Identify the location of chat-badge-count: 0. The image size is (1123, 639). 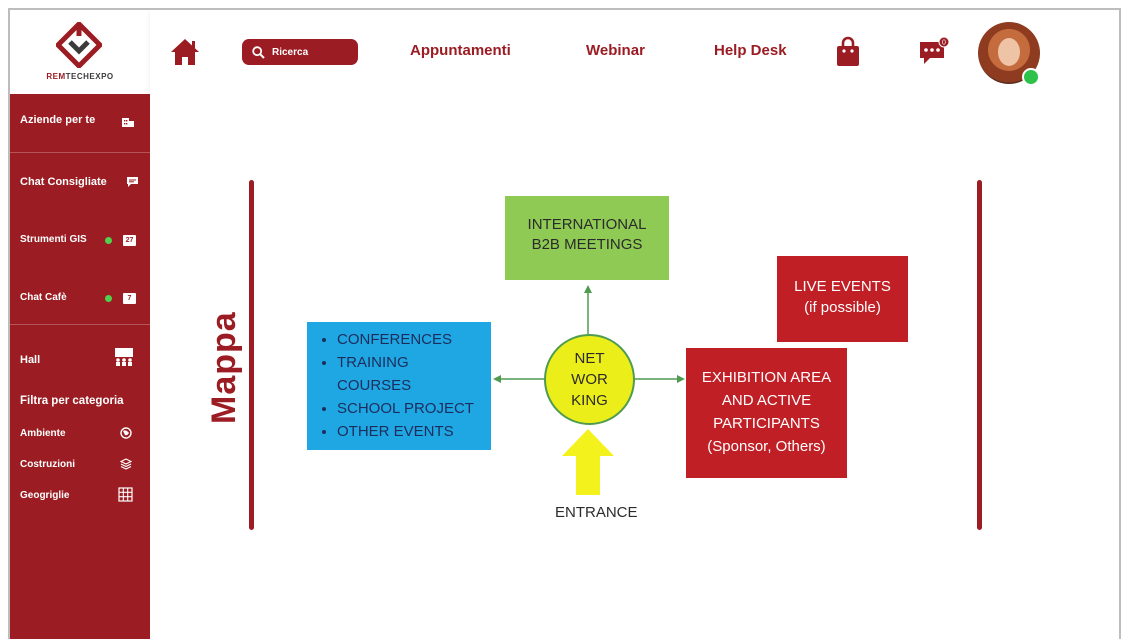
(944, 43).